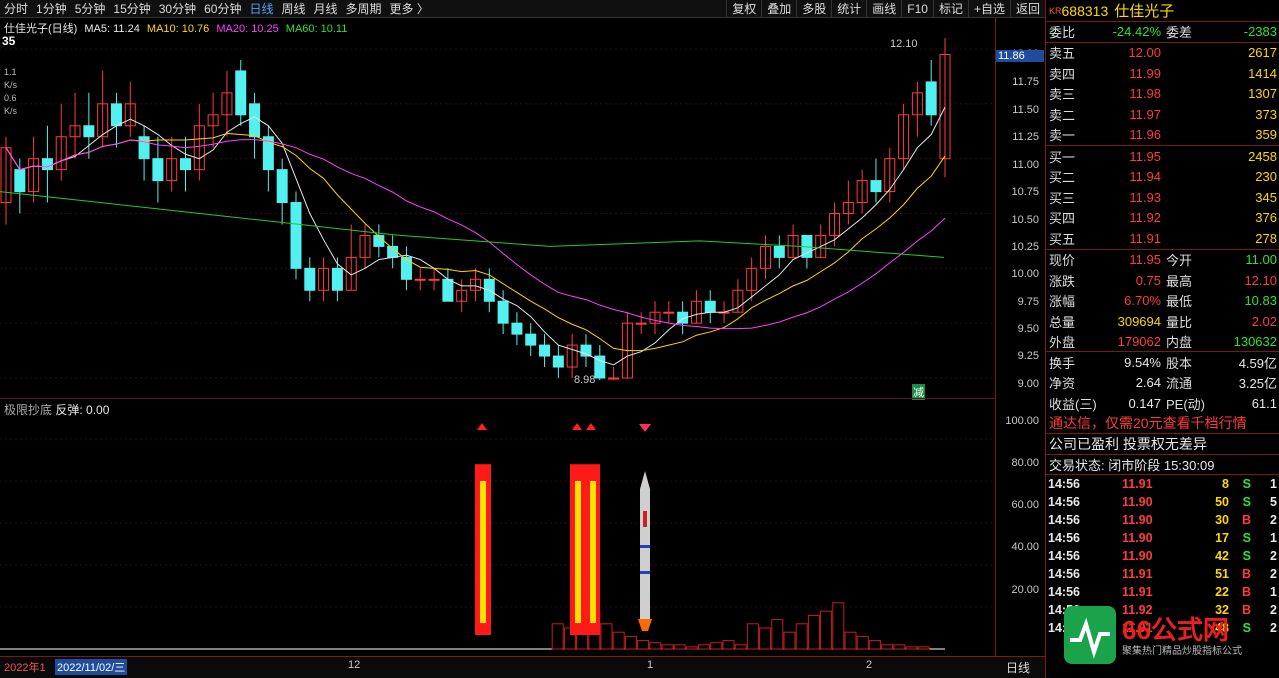 This screenshot has height=678, width=1279. What do you see at coordinates (1162, 238) in the screenshot?
I see `bid-row: 买五 11.91 278` at bounding box center [1162, 238].